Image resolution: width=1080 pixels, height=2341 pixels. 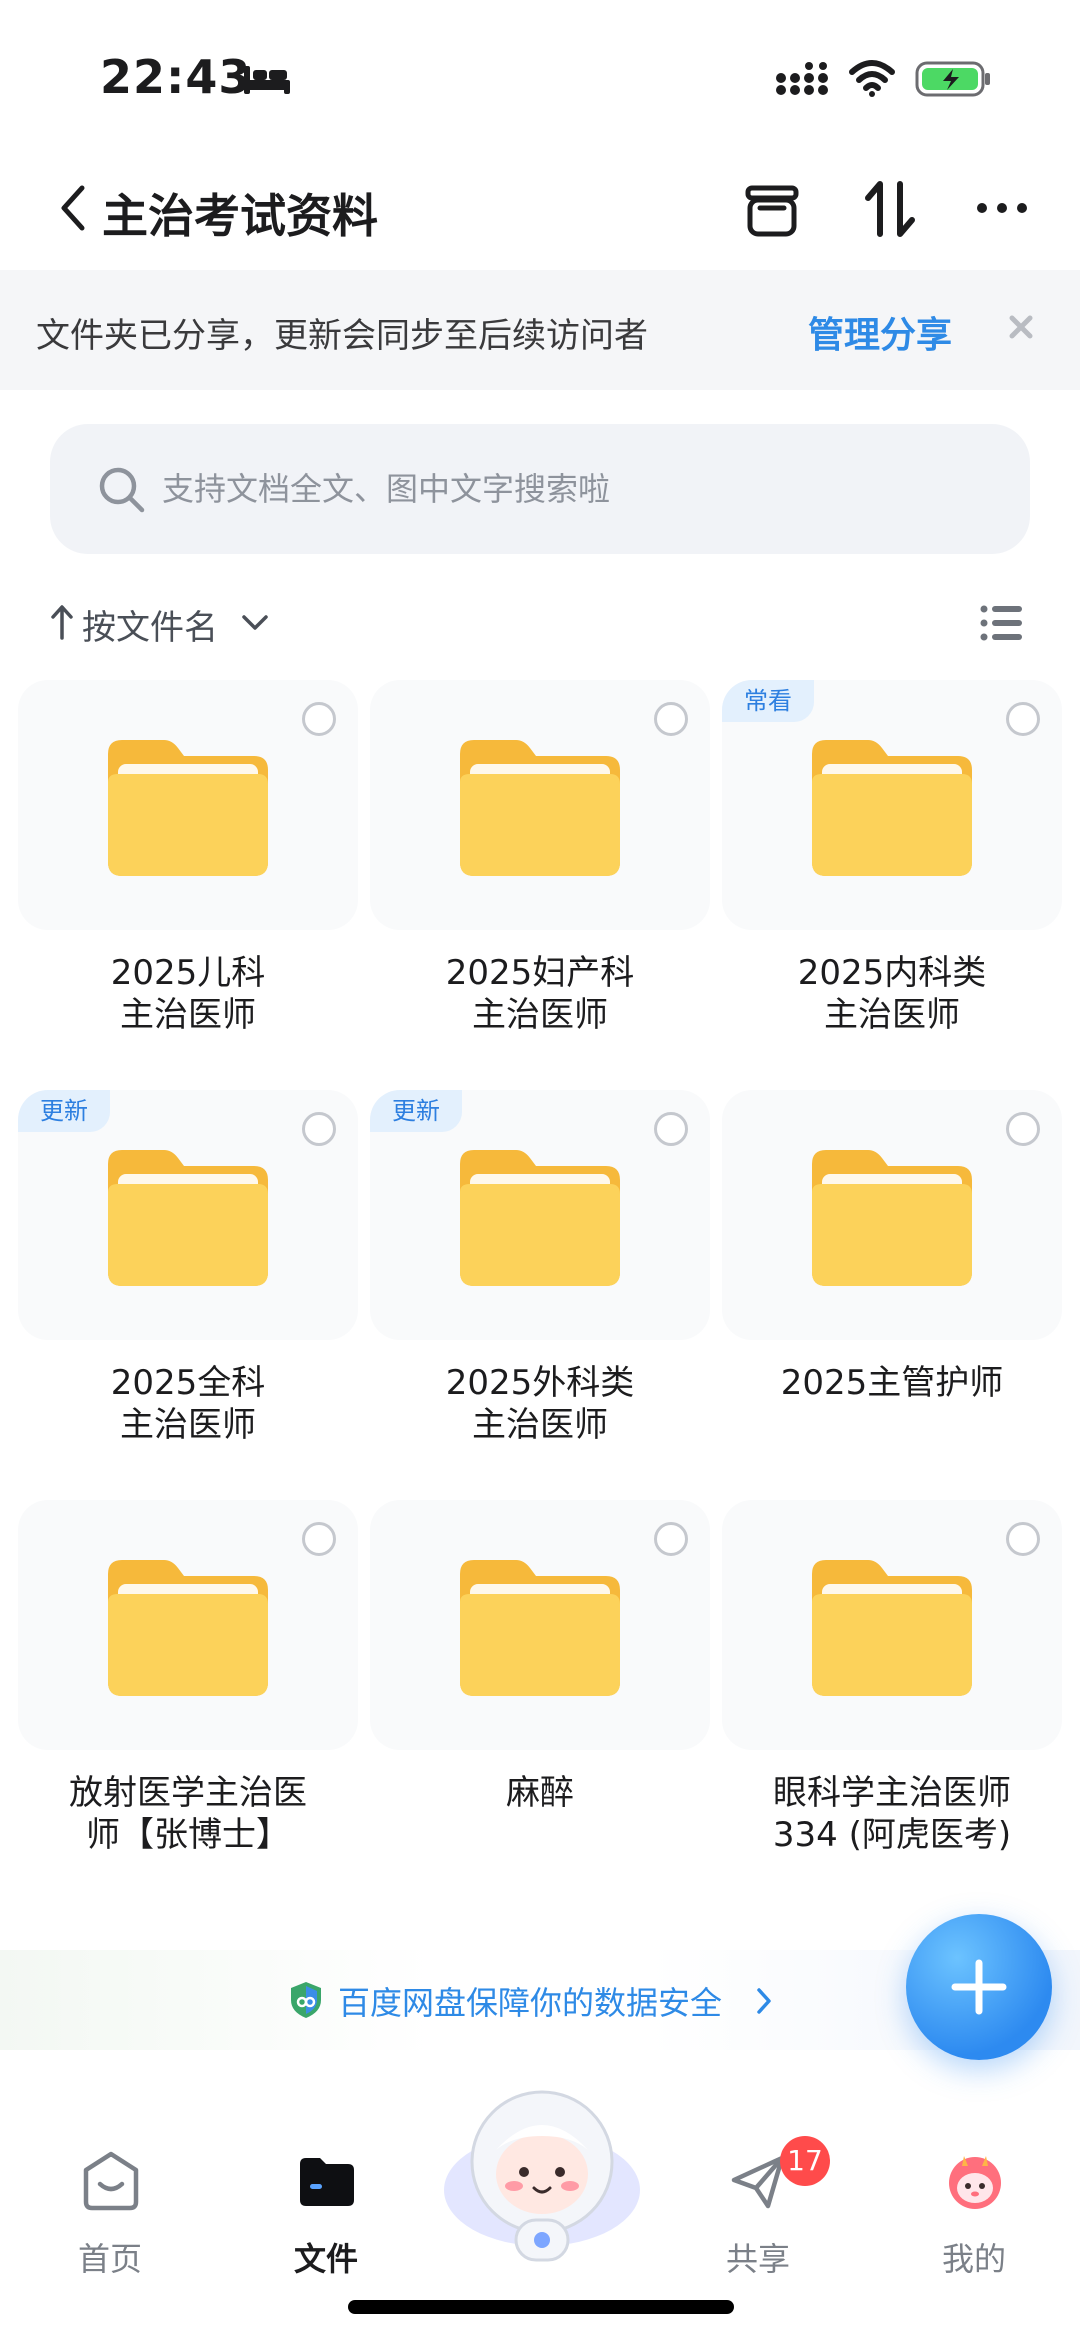 What do you see at coordinates (111, 2181) in the screenshot?
I see `home-icon` at bounding box center [111, 2181].